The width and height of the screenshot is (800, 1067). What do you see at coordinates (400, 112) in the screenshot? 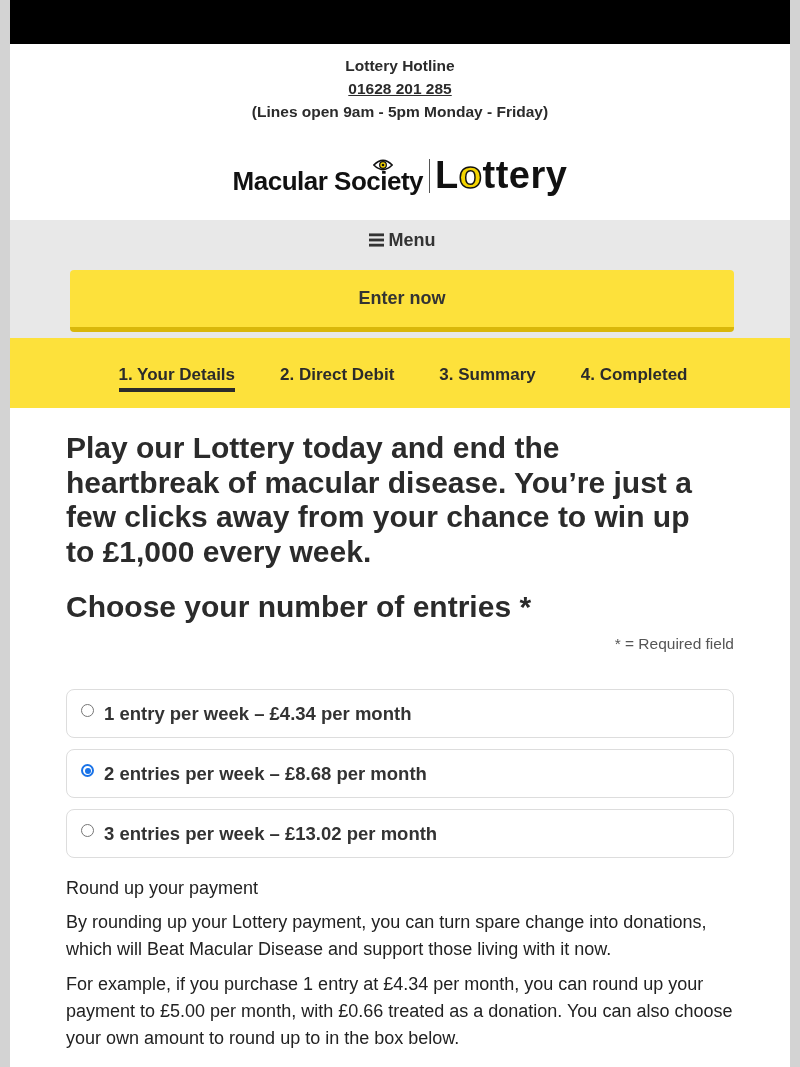
I see `opening-hours: (Lines open 9am - 5pm Monday - Friday)` at bounding box center [400, 112].